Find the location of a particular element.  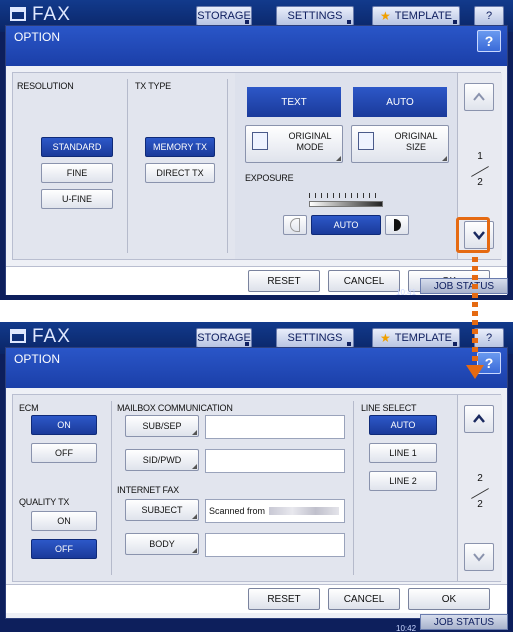

document-mode-icon is located at coordinates (260, 141).